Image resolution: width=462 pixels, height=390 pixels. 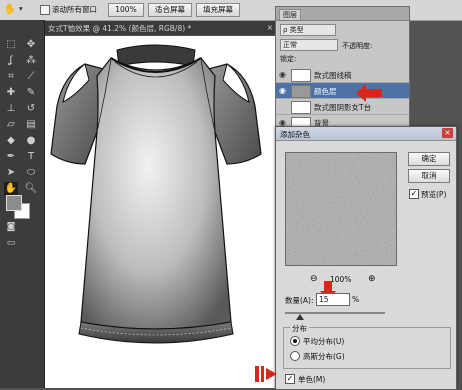 I want to click on preview-checkbox: ✓, so click(x=414, y=194).